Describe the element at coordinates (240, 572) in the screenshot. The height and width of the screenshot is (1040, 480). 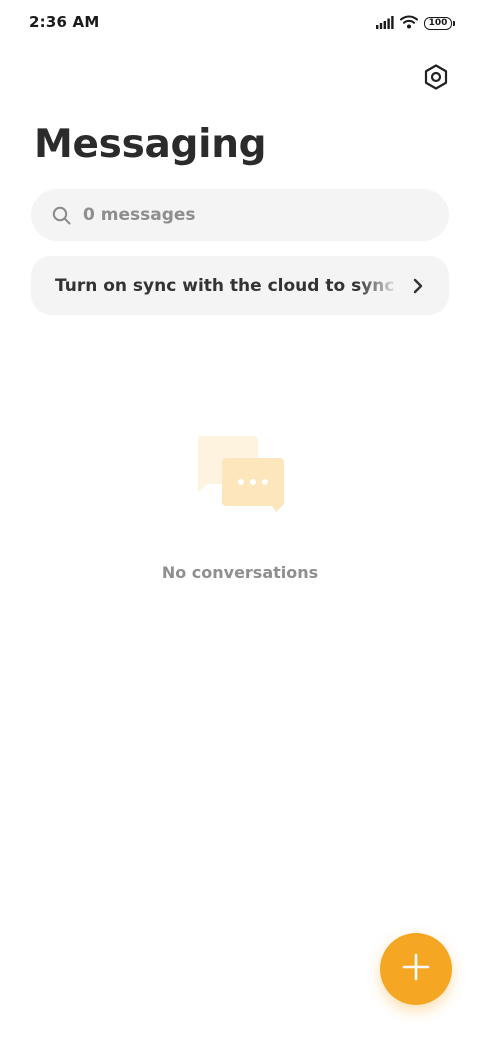
I see `empty-state-label: No conversations` at that location.